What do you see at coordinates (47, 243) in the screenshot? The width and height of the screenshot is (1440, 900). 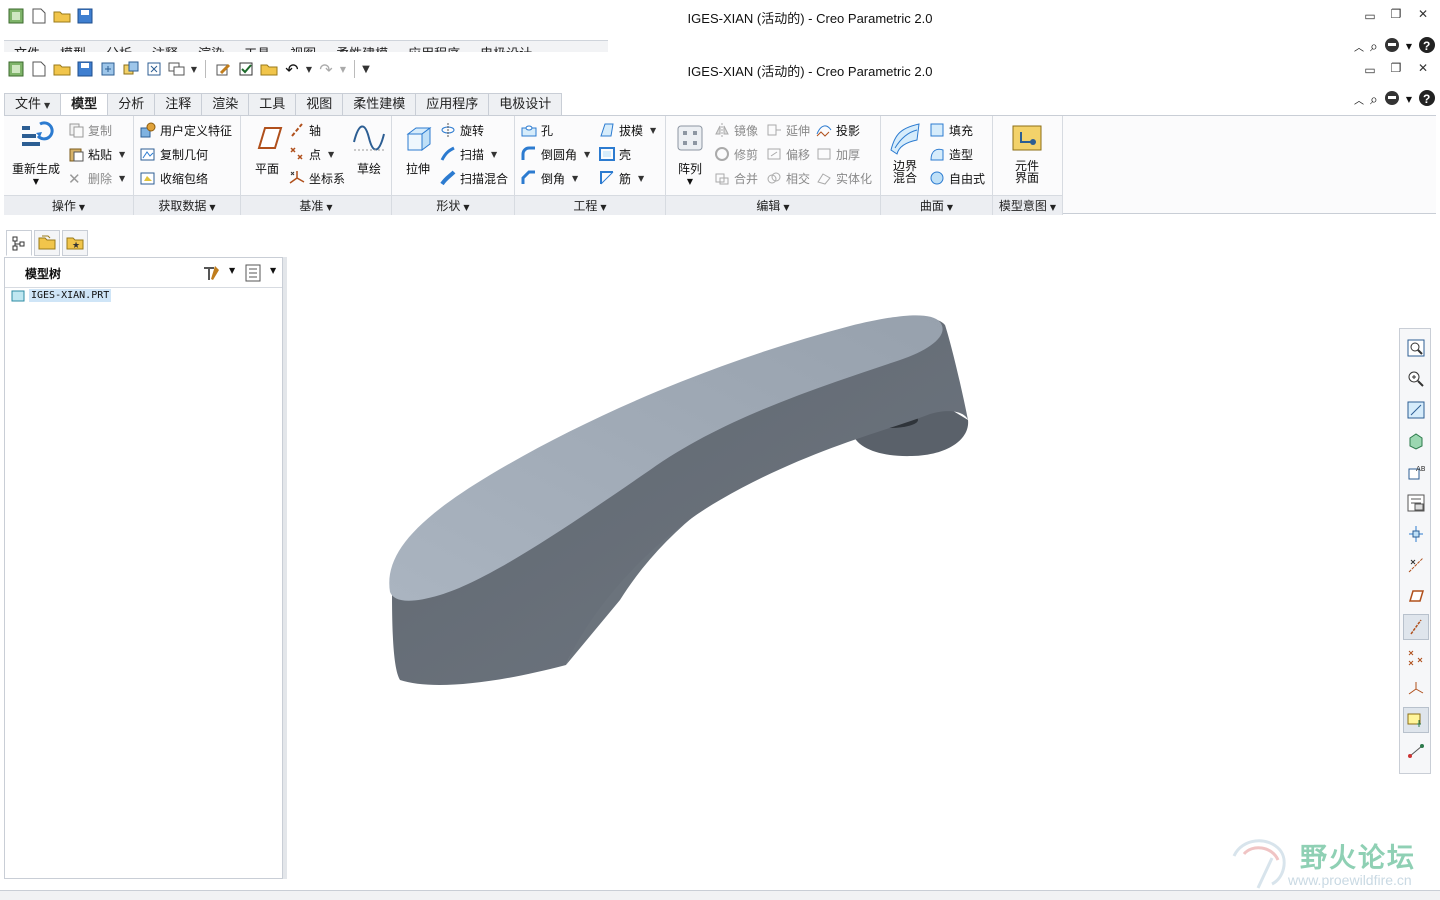 I see `folder-browser-tab` at bounding box center [47, 243].